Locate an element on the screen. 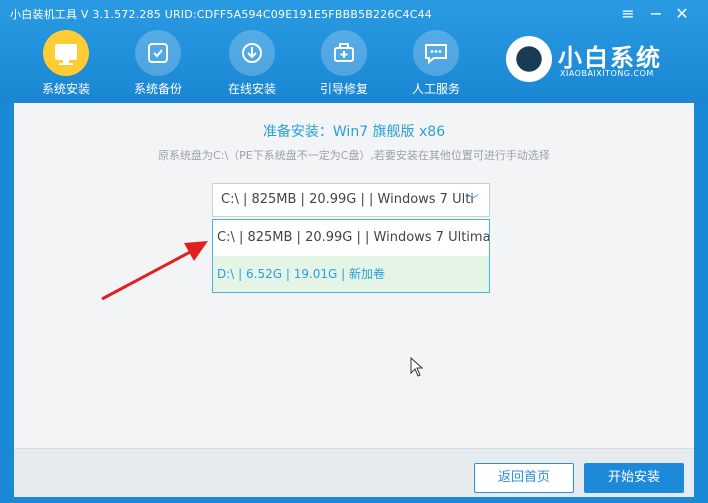  red-arrow-annotation is located at coordinates (154, 271).